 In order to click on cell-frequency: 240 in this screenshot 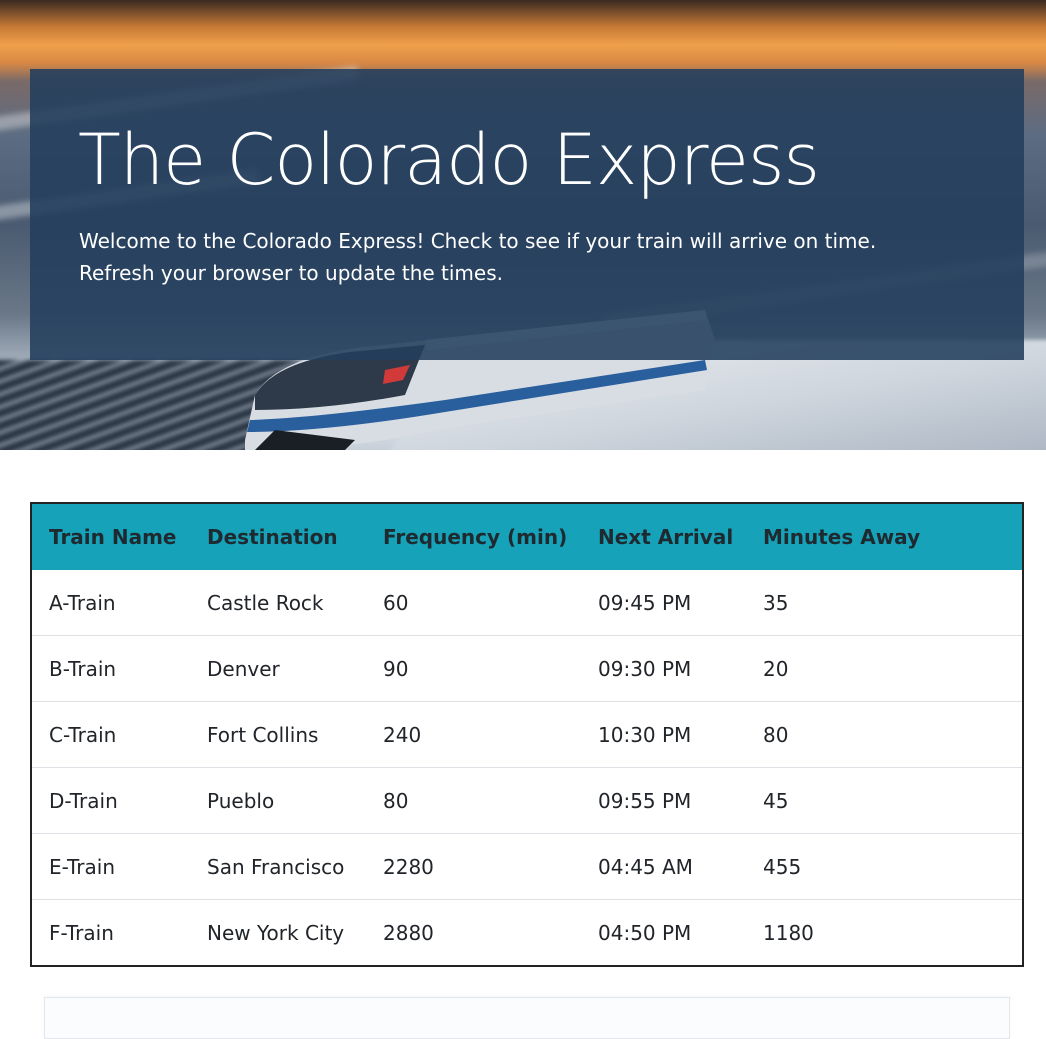, I will do `click(473, 734)`.